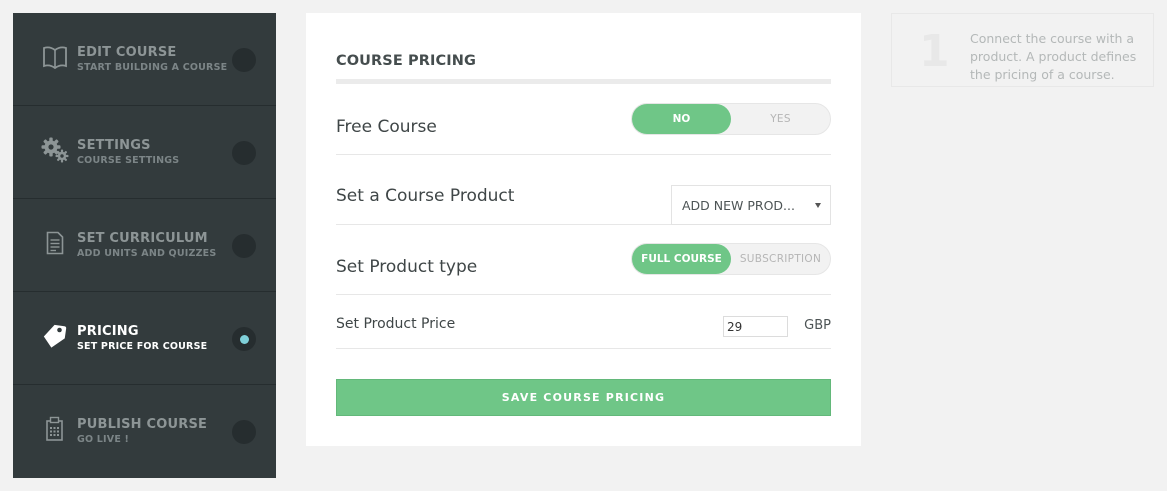 The width and height of the screenshot is (1167, 491). Describe the element at coordinates (583, 332) in the screenshot. I see `product-price-row: Set Product Price GBP` at that location.